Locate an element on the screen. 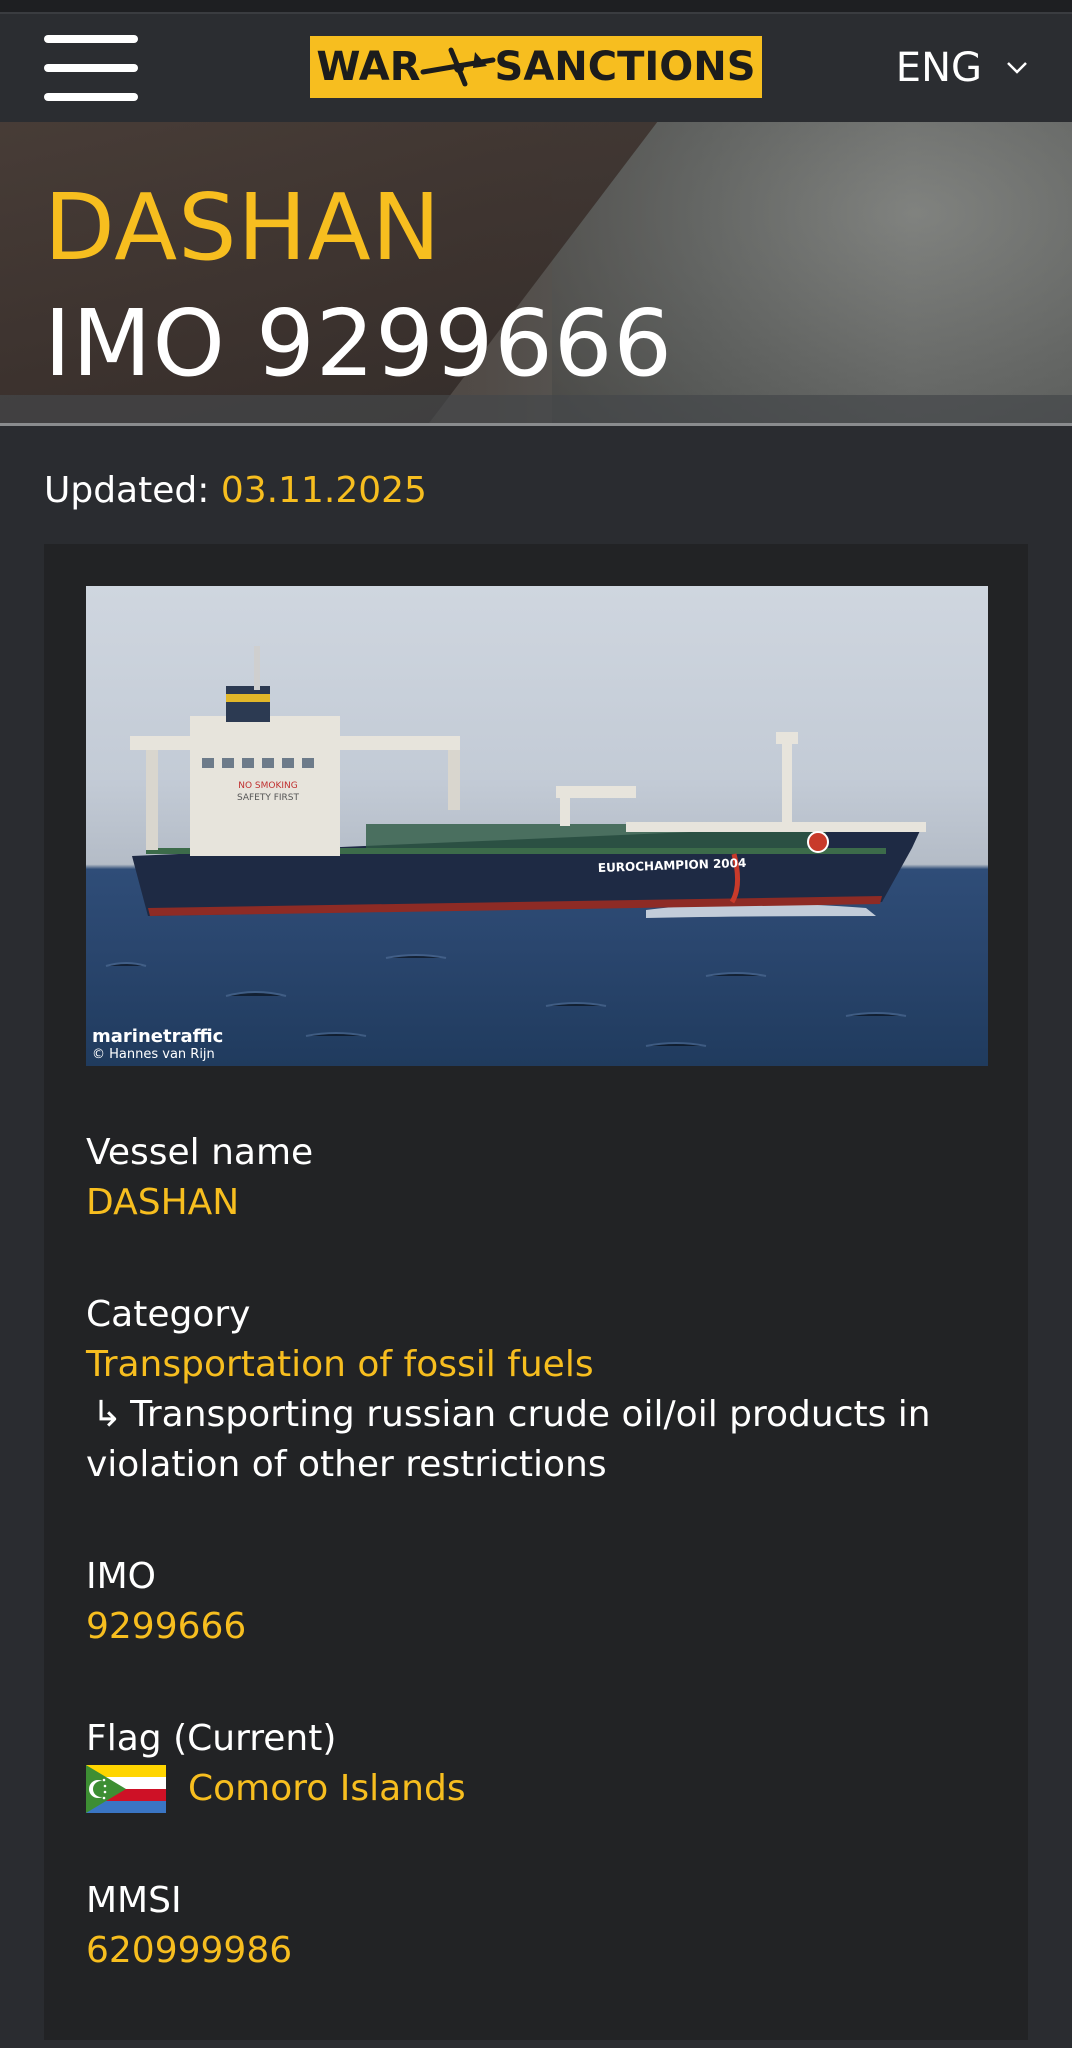 This screenshot has height=2048, width=1072. field-label: IMO is located at coordinates (121, 1576).